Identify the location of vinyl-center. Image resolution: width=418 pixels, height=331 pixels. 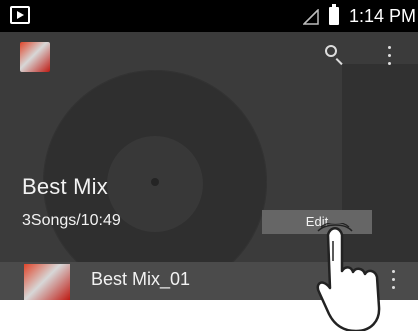
(155, 182).